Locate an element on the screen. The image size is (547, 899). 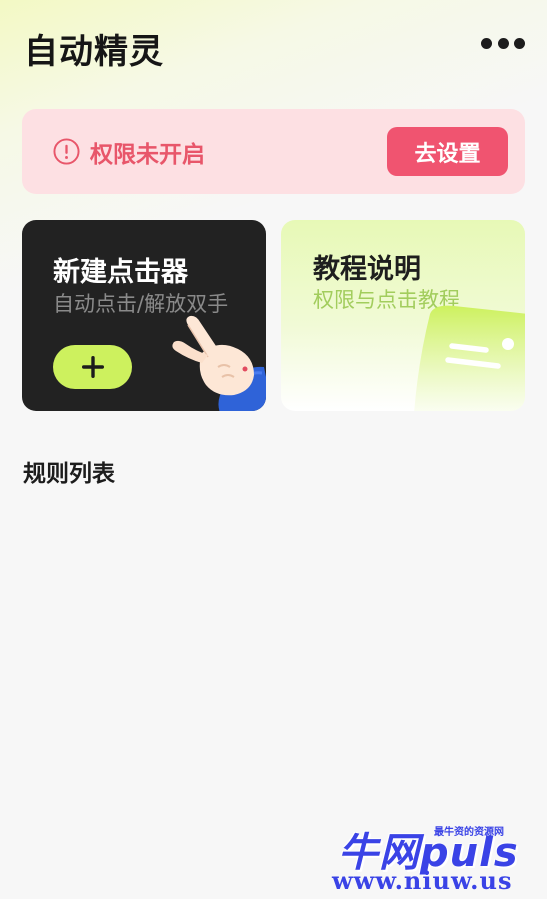
alert-circle-icon is located at coordinates (66, 151).